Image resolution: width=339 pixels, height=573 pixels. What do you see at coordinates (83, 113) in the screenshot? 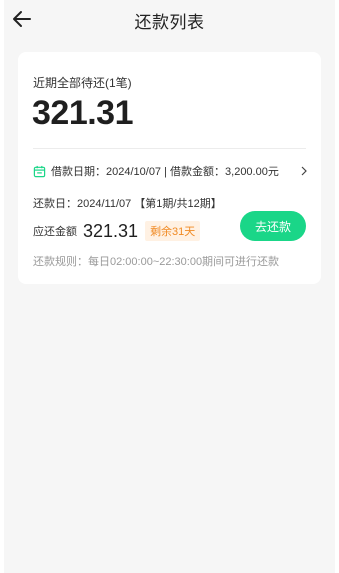
I see `summary-amount: 321.31` at bounding box center [83, 113].